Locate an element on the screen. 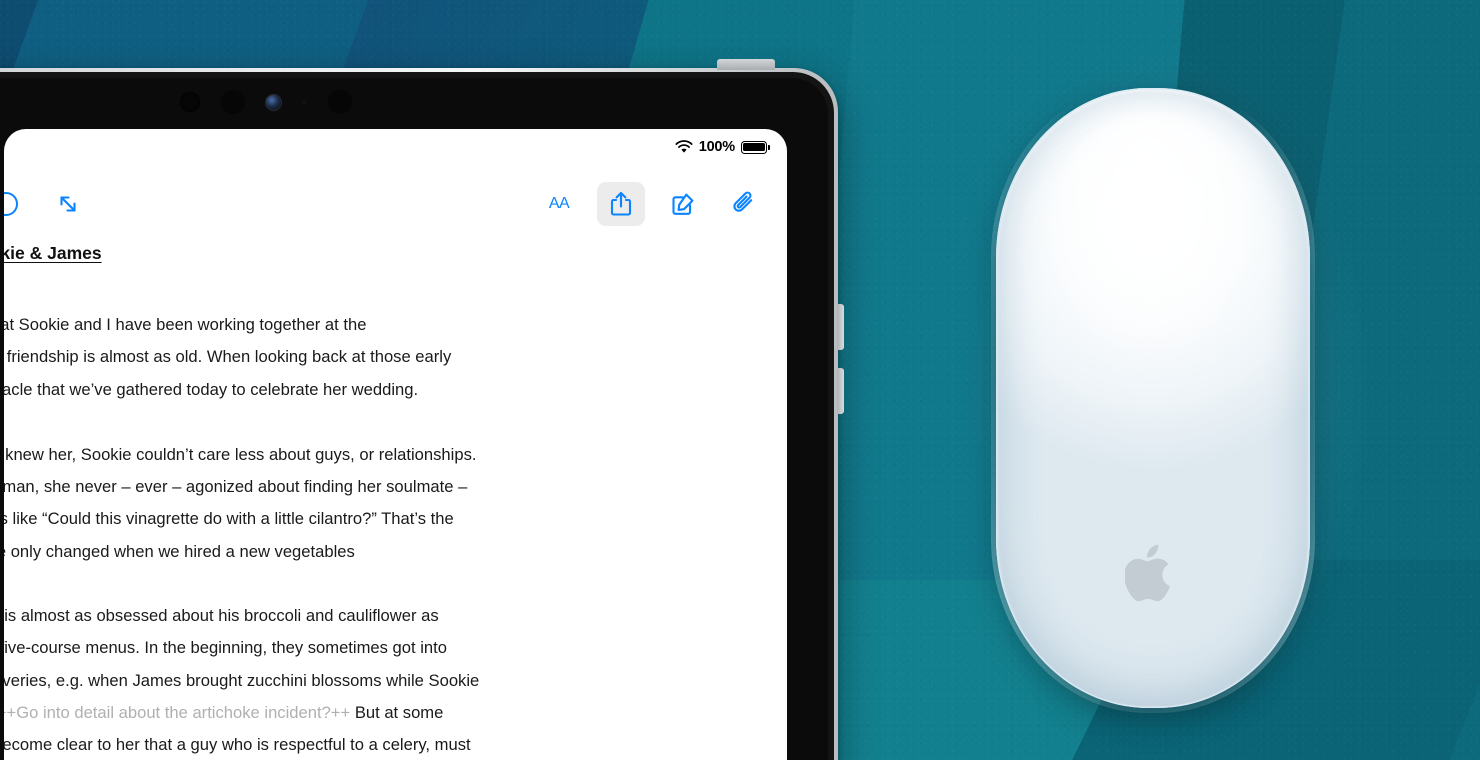 The width and height of the screenshot is (1480, 760). camera-array is located at coordinates (266, 102).